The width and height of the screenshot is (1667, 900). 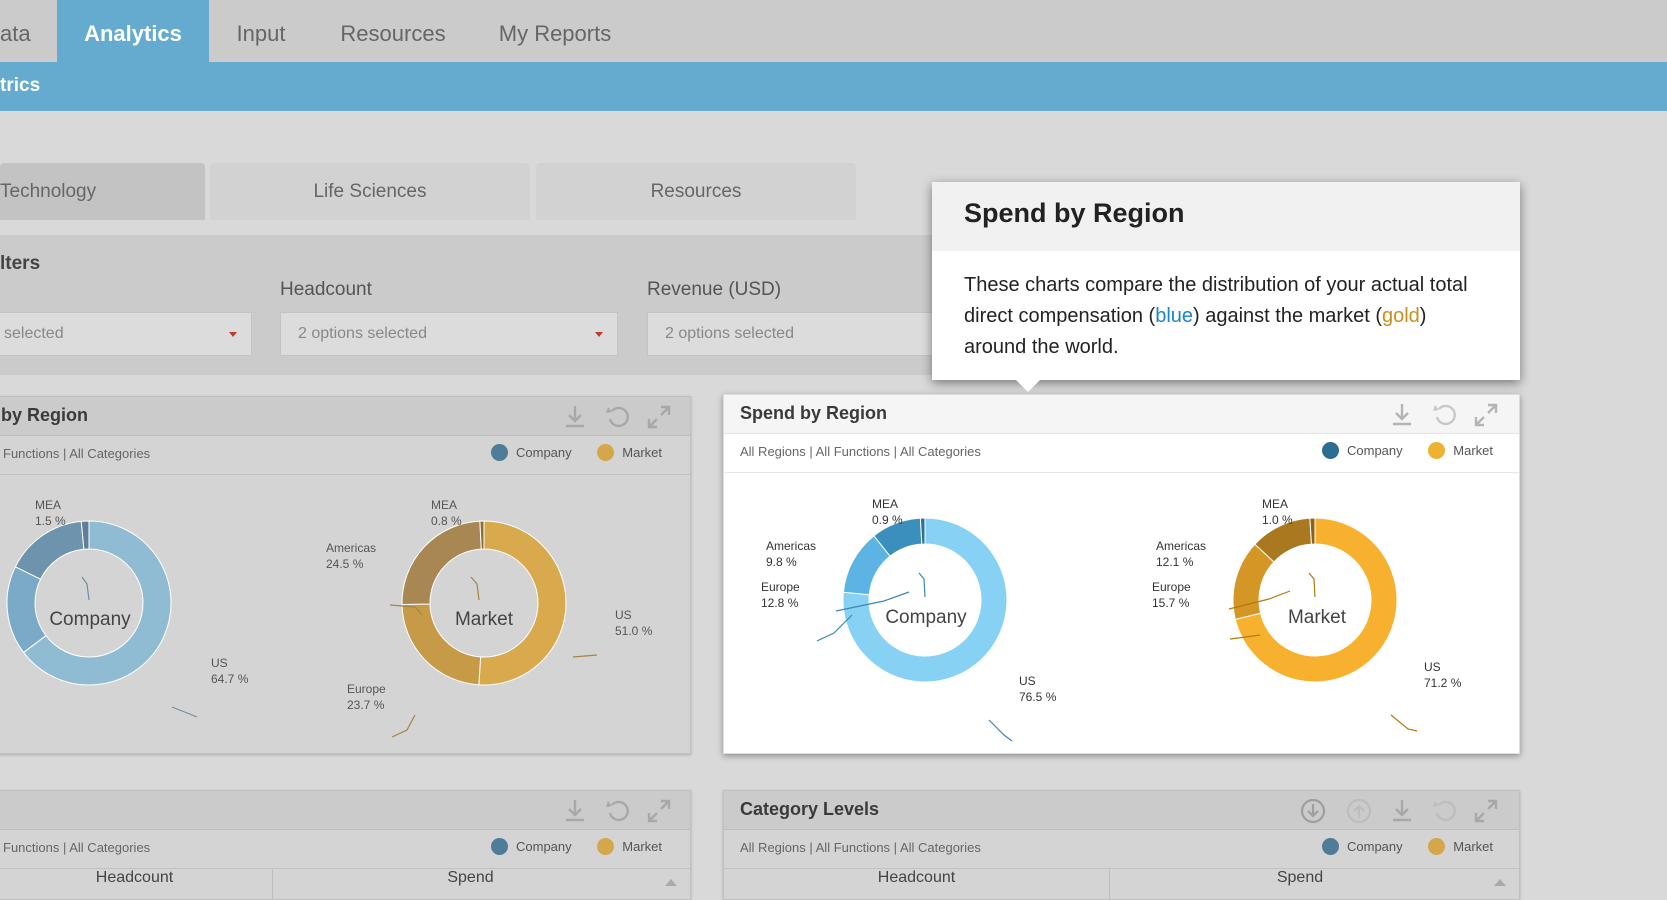 What do you see at coordinates (833, 31) in the screenshot?
I see `top-nav: ata Analytics Input Resources My Reports` at bounding box center [833, 31].